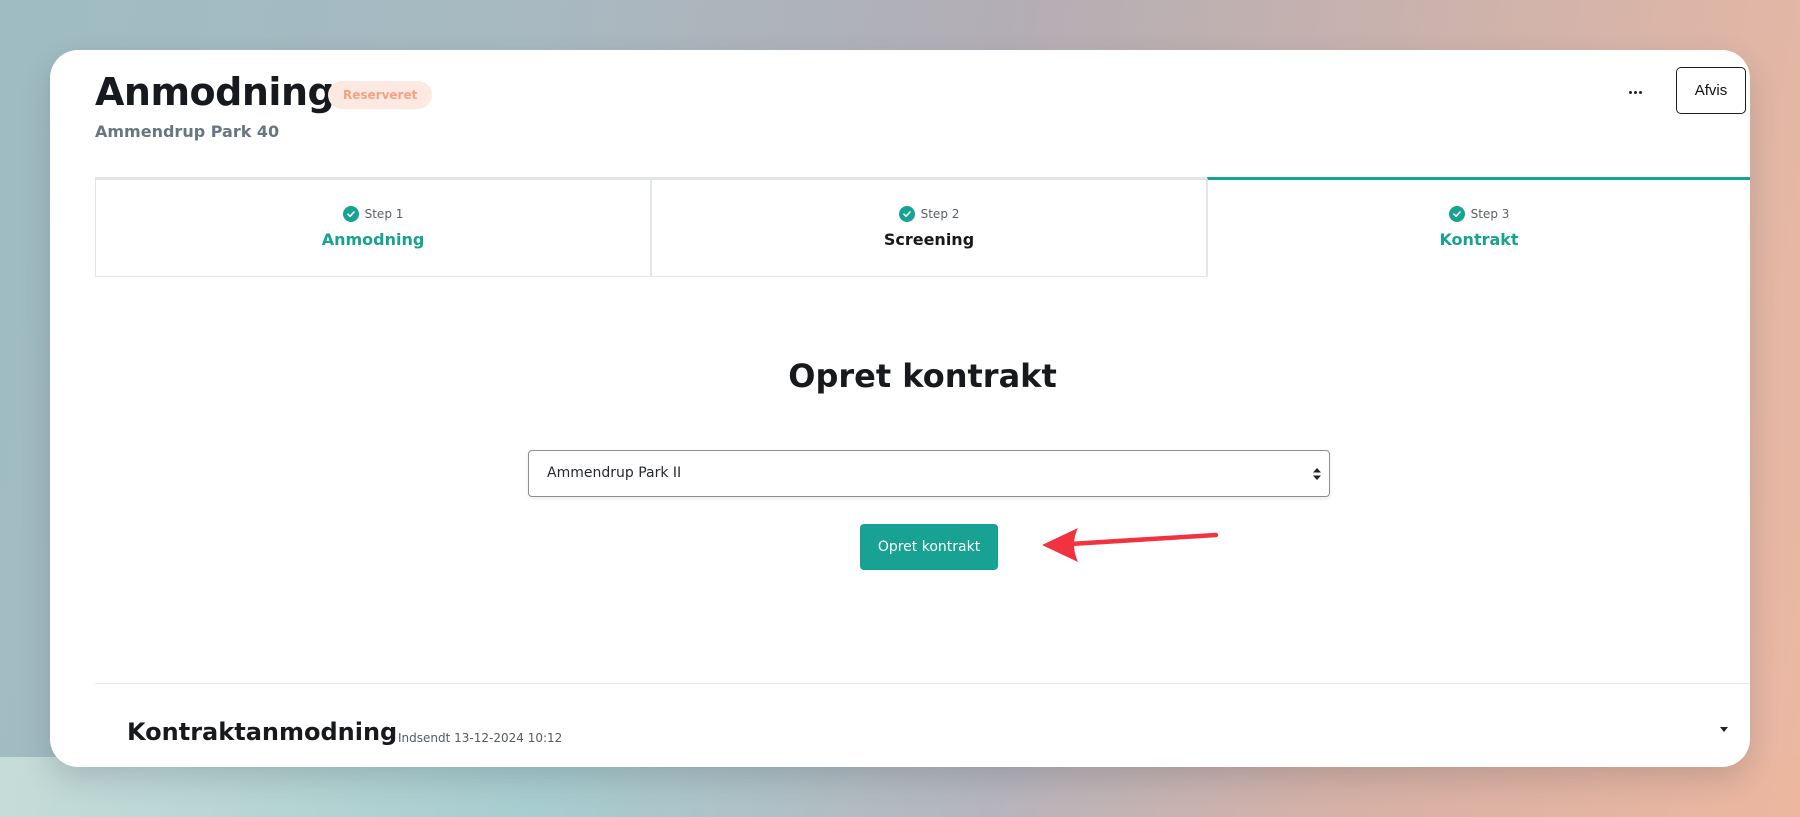 The height and width of the screenshot is (817, 1800). I want to click on step-meta: Step 3, so click(1479, 214).